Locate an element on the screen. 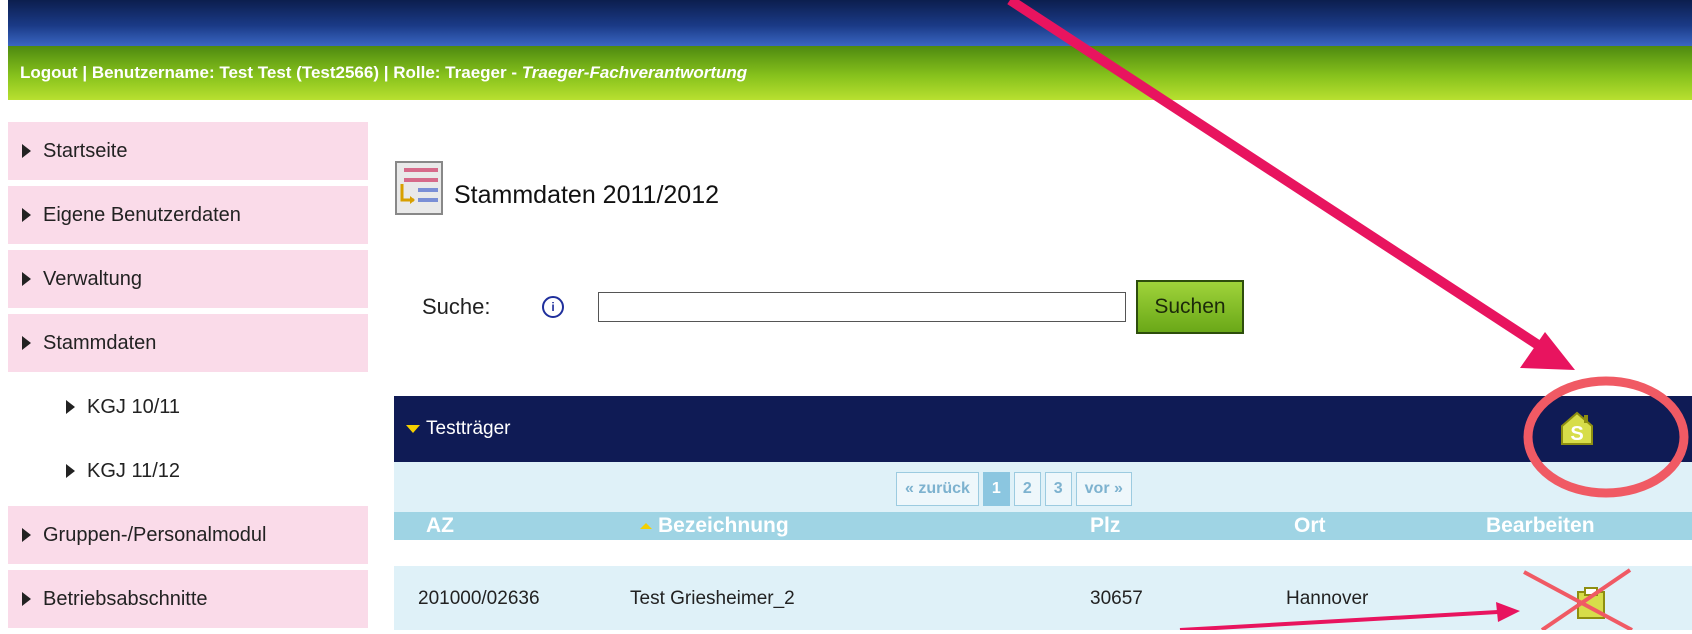  page-header: Stammdaten 2011/2012 is located at coordinates (556, 188).